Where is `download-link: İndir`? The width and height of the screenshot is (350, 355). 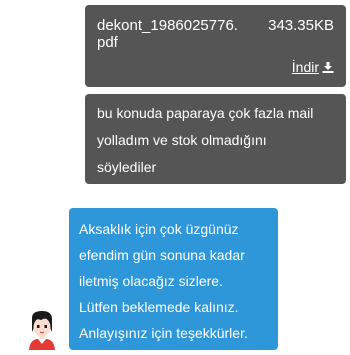 download-link: İndir is located at coordinates (313, 67).